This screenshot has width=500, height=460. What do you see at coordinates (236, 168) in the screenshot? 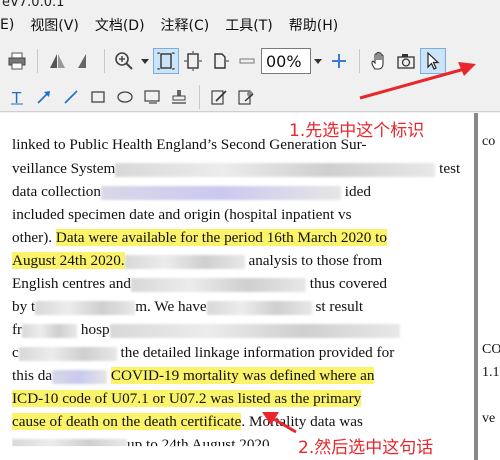
I see `doc-line: veillance System test` at bounding box center [236, 168].